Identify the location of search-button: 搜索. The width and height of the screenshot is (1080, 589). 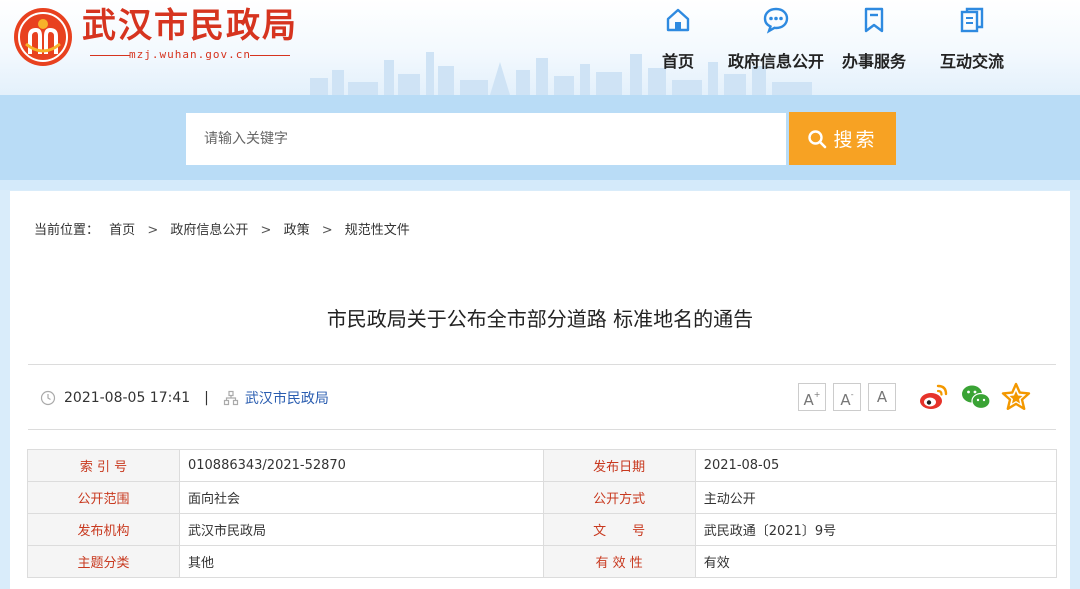
(842, 138).